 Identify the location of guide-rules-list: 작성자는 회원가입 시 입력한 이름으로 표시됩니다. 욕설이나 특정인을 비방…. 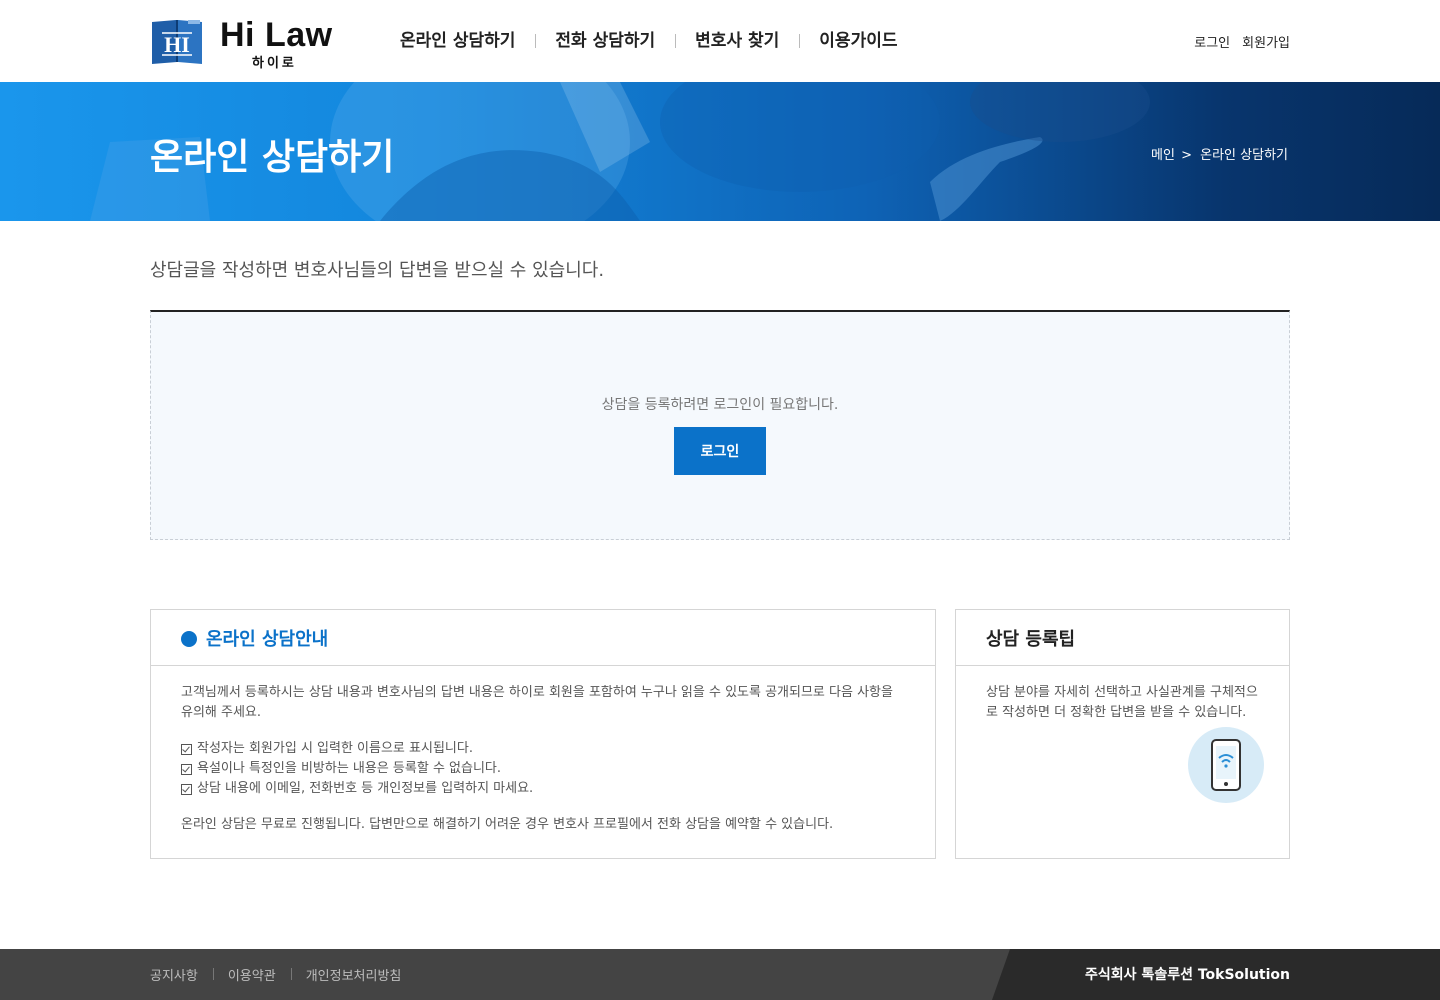
(543, 769).